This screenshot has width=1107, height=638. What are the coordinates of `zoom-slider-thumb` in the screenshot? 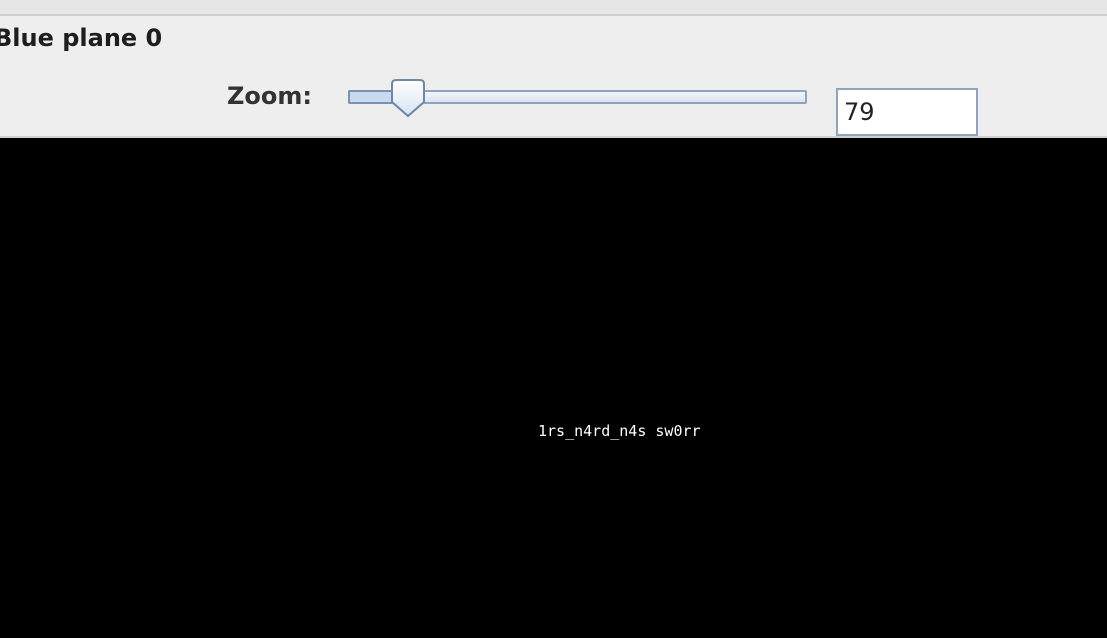 It's located at (408, 98).